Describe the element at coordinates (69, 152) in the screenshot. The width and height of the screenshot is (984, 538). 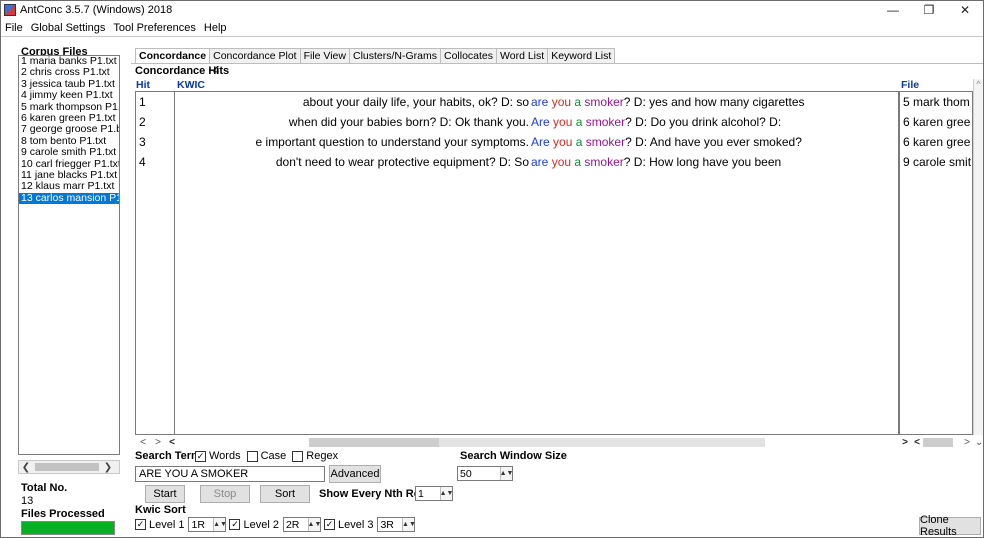
I see `corpus-file-item: 9 carole smith P1.txt` at that location.